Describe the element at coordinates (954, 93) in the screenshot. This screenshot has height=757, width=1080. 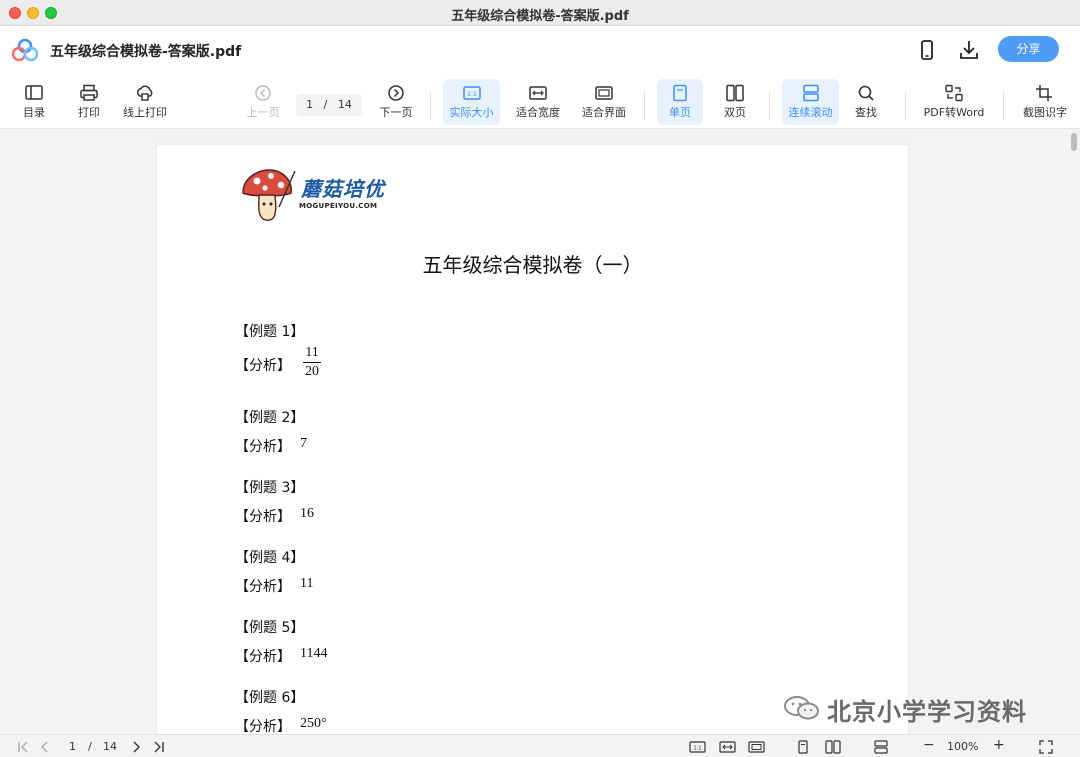
I see `convert-icon` at that location.